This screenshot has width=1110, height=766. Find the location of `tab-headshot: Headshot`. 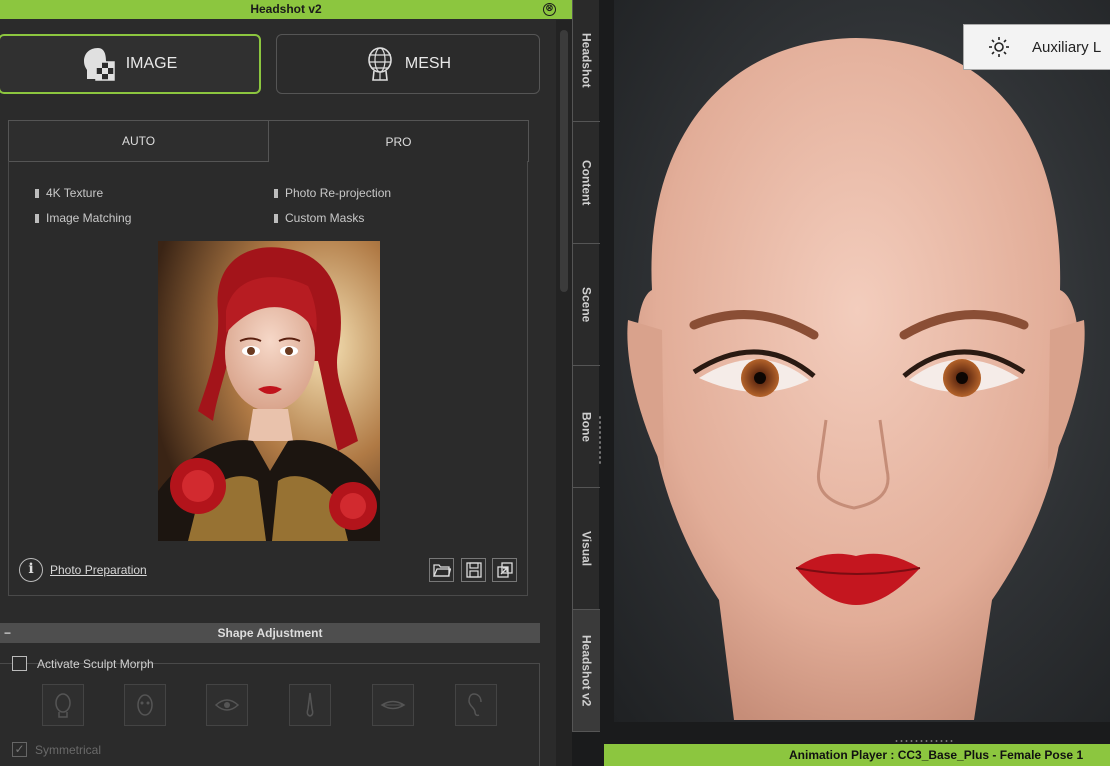

tab-headshot: Headshot is located at coordinates (586, 61).